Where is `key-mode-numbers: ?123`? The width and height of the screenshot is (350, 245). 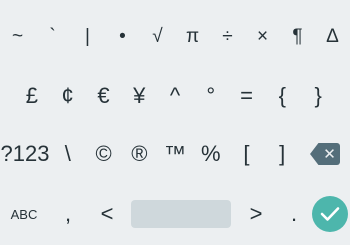
key-mode-numbers: ?123 is located at coordinates (25, 154).